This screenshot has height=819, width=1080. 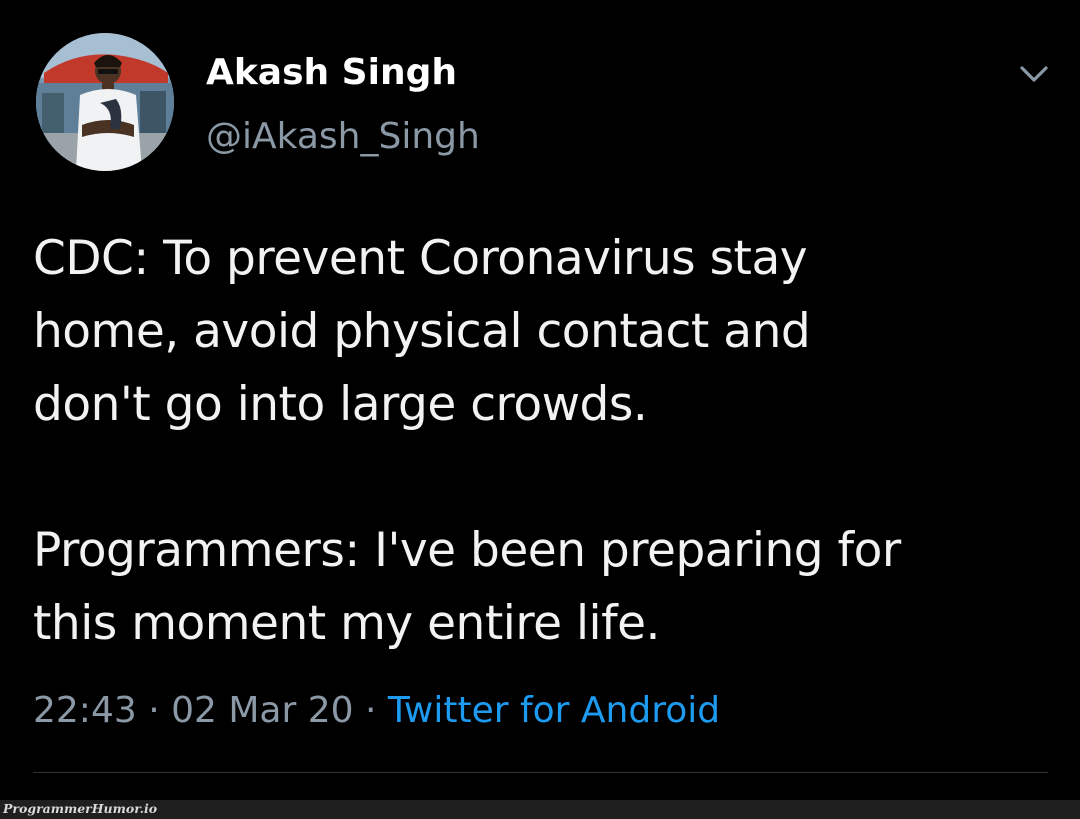 What do you see at coordinates (85, 710) in the screenshot?
I see `tweet-time: 22:43` at bounding box center [85, 710].